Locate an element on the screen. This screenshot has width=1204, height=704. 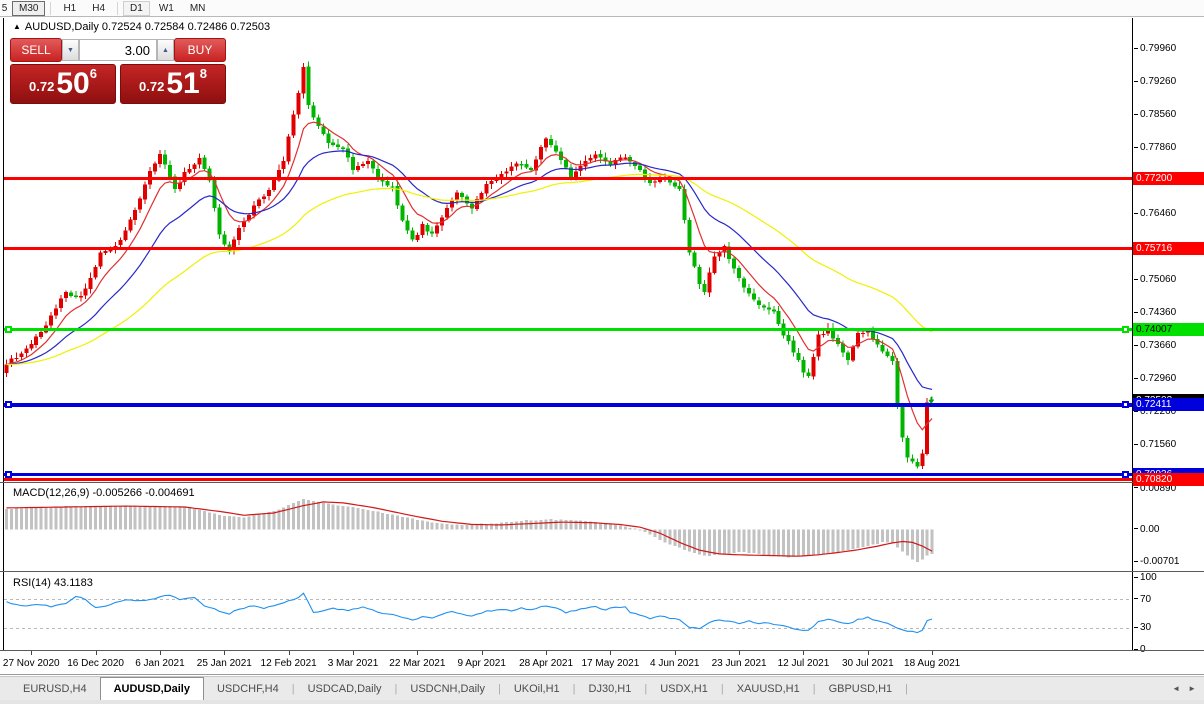
bid-price-big: 50 is located at coordinates (73, 83).